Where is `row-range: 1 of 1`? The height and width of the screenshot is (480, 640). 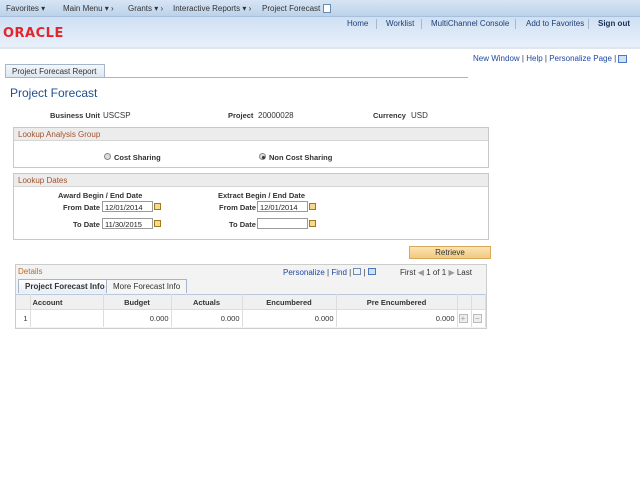 row-range: 1 of 1 is located at coordinates (436, 272).